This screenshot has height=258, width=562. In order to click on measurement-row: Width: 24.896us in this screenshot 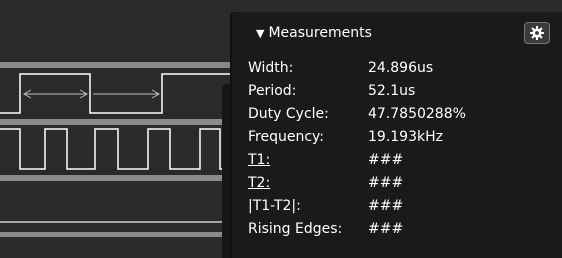, I will do `click(403, 71)`.